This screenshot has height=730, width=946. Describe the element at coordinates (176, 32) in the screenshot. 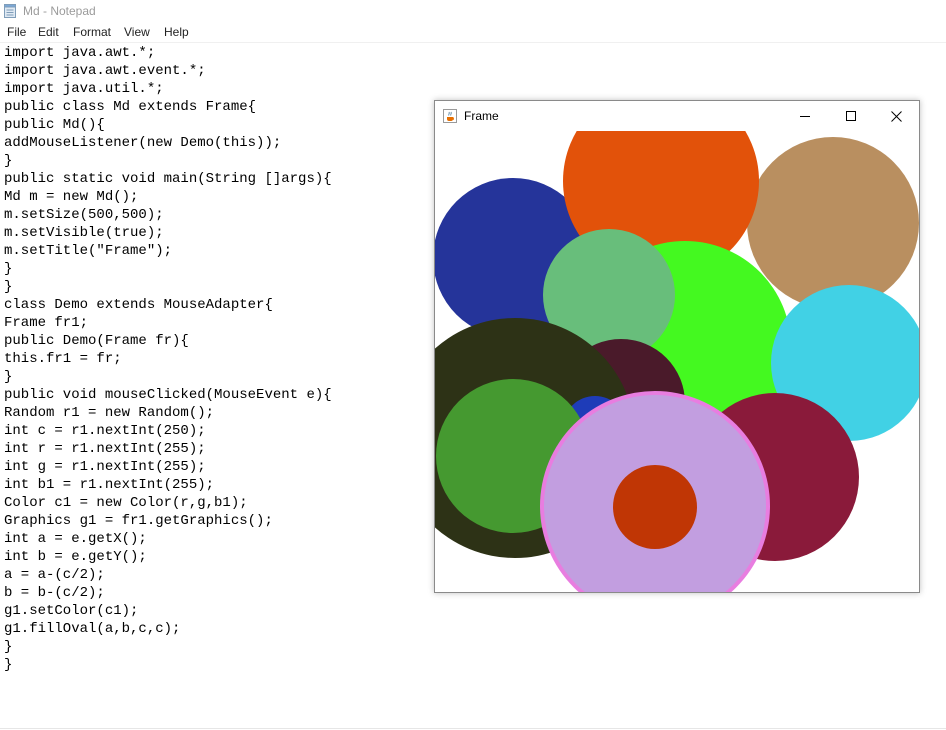

I see `menu-help: Help` at that location.